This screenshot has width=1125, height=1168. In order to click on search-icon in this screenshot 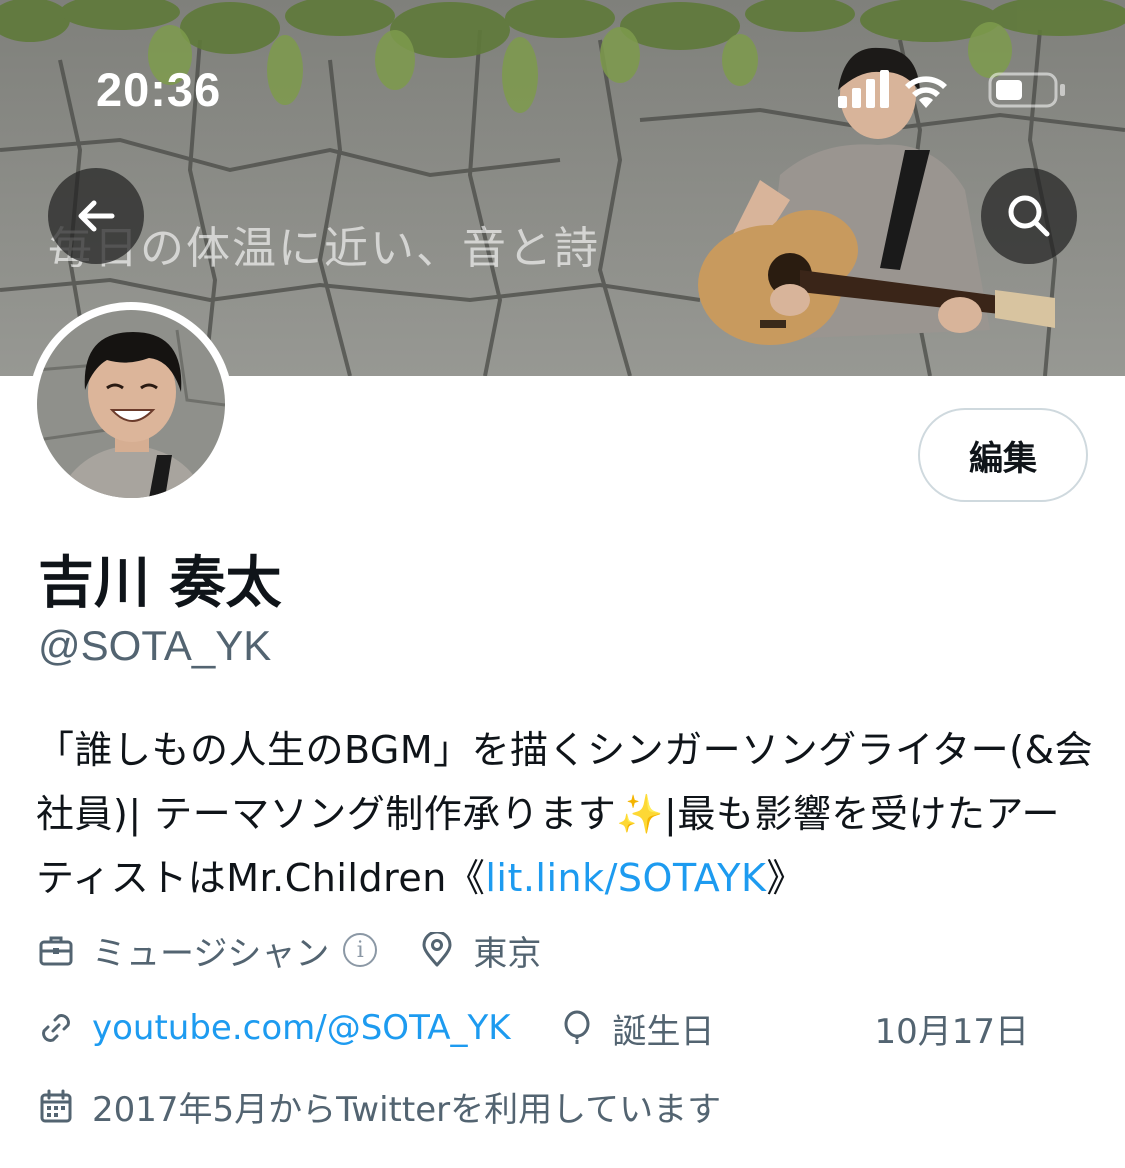, I will do `click(1029, 216)`.